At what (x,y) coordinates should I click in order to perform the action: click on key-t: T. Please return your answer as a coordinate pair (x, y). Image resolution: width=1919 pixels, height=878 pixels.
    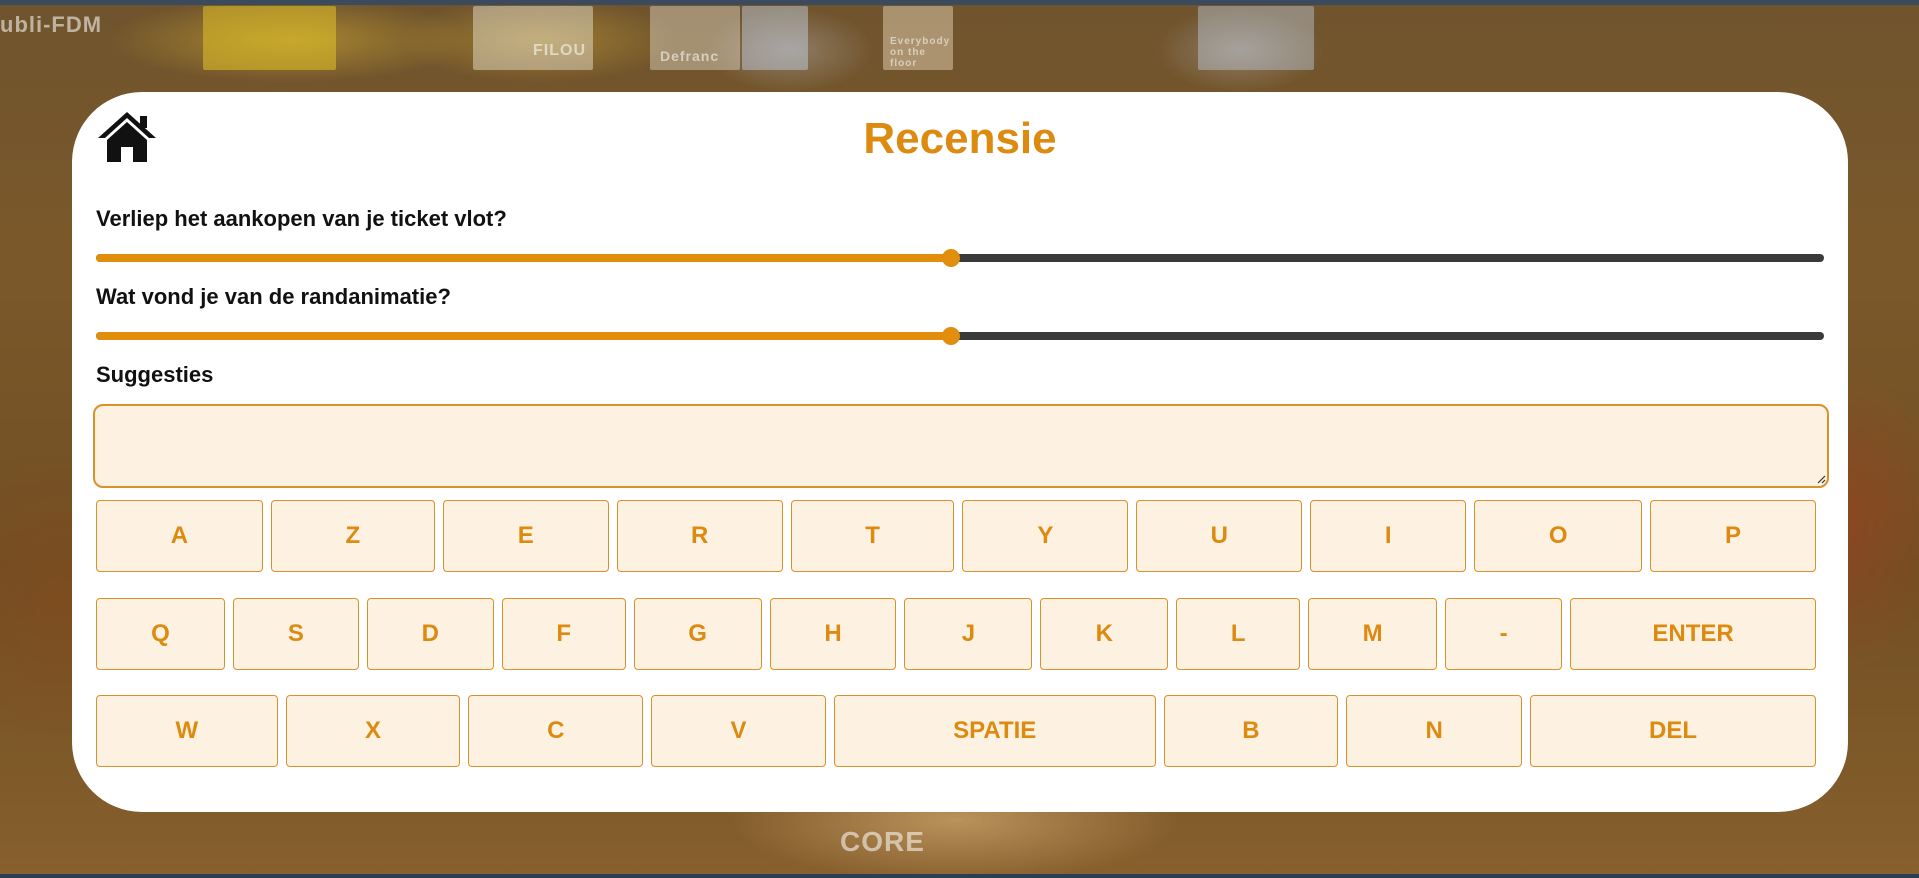
    Looking at the image, I should click on (872, 536).